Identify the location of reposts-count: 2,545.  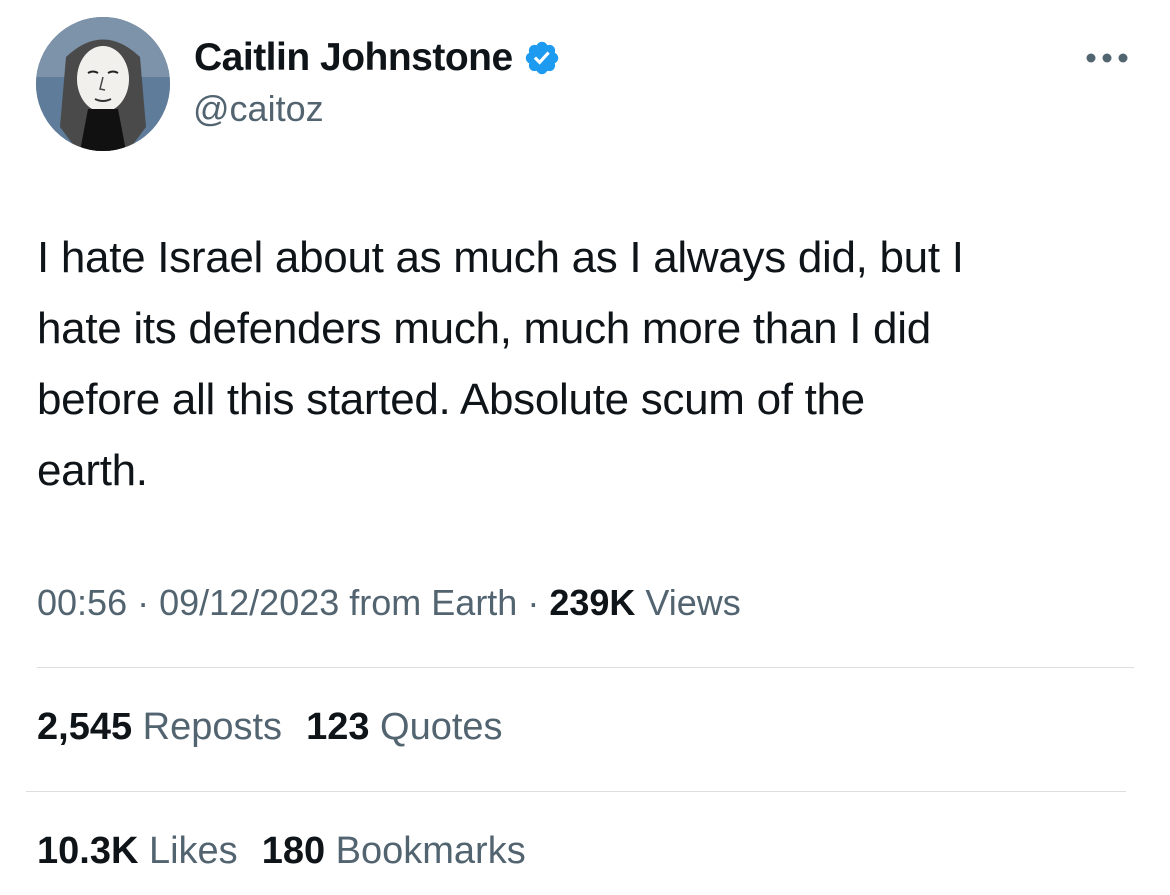
(85, 727).